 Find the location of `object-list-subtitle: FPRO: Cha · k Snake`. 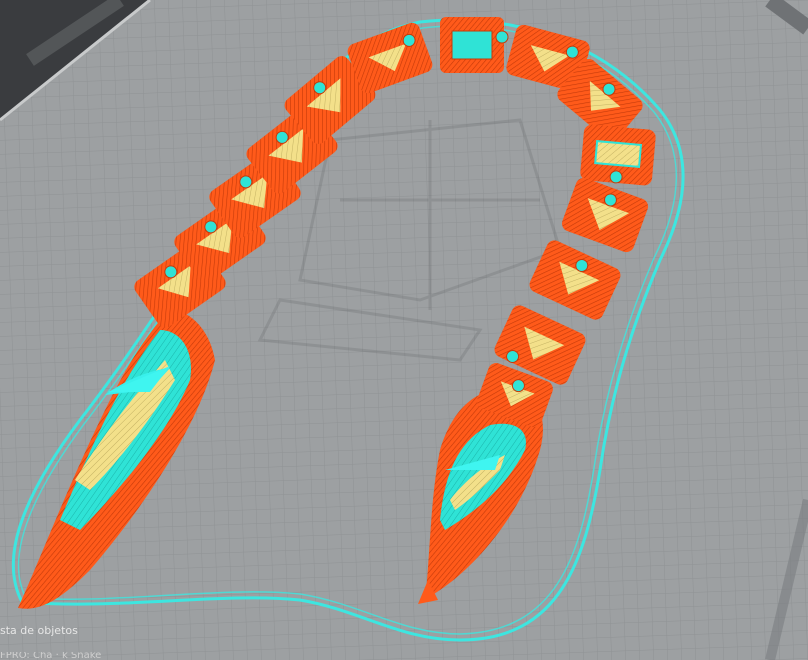

object-list-subtitle: FPRO: Cha · k Snake is located at coordinates (51, 656).